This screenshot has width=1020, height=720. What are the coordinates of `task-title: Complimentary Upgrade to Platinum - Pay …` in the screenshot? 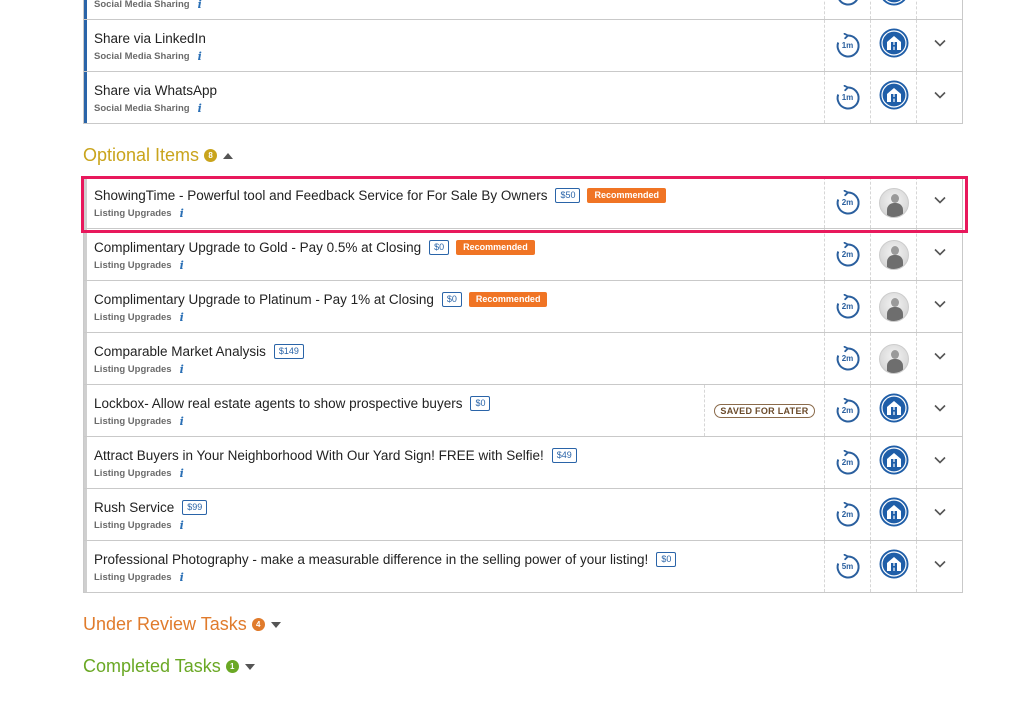 It's located at (264, 299).